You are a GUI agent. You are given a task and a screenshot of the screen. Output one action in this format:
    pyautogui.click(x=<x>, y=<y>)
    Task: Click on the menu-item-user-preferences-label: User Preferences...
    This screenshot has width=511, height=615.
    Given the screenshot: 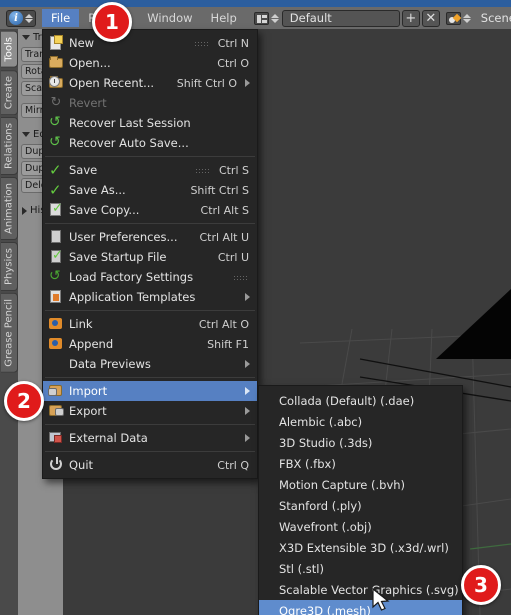 What is the action you would take?
    pyautogui.click(x=123, y=237)
    